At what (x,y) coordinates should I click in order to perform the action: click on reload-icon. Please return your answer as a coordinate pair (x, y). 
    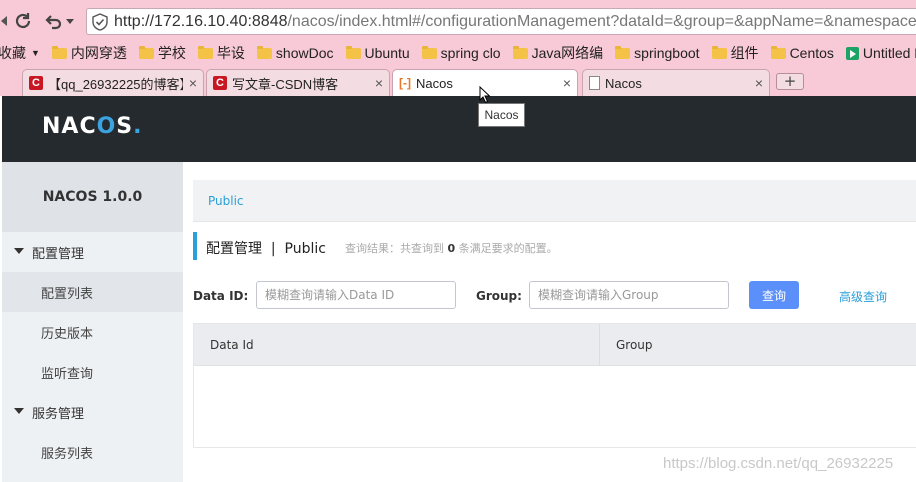
    Looking at the image, I should click on (23, 21).